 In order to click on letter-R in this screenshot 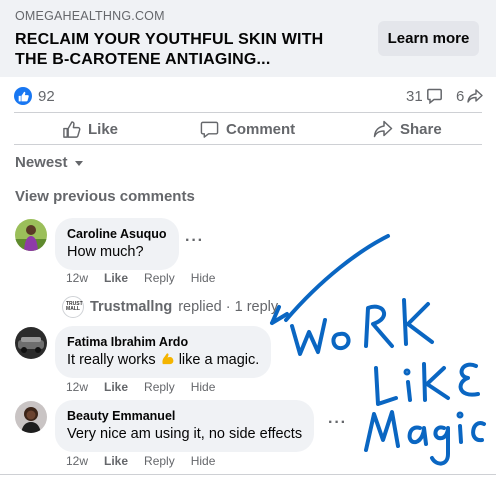, I will do `click(379, 326)`.